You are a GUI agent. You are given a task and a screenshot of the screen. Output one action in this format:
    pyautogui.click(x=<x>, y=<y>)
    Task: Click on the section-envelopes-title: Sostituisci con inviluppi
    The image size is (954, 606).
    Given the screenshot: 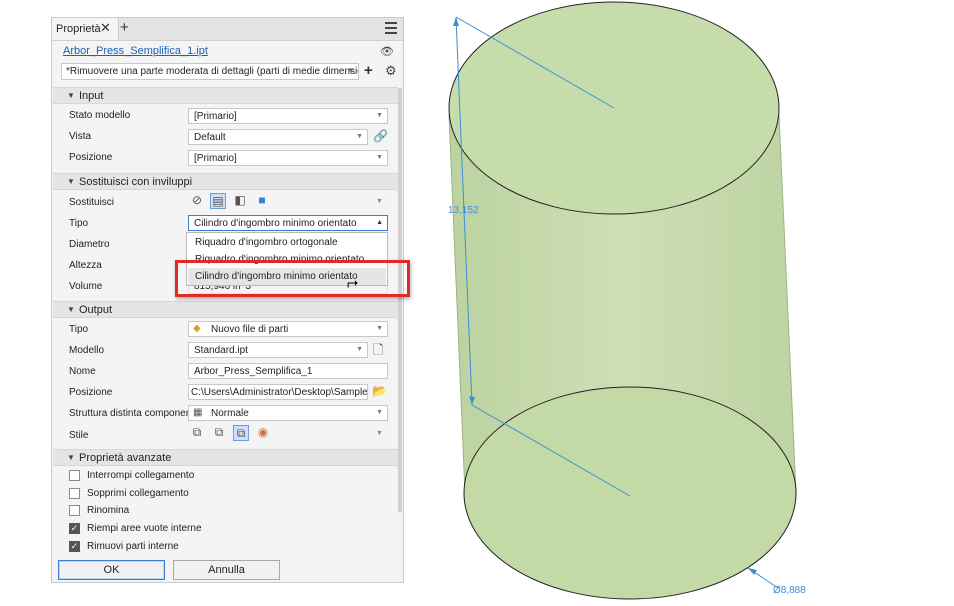 What is the action you would take?
    pyautogui.click(x=136, y=182)
    